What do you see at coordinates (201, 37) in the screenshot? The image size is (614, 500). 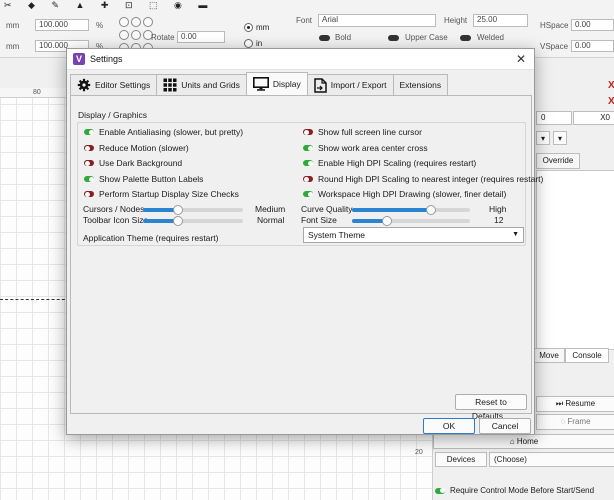 I see `rotate-field: 0.00` at bounding box center [201, 37].